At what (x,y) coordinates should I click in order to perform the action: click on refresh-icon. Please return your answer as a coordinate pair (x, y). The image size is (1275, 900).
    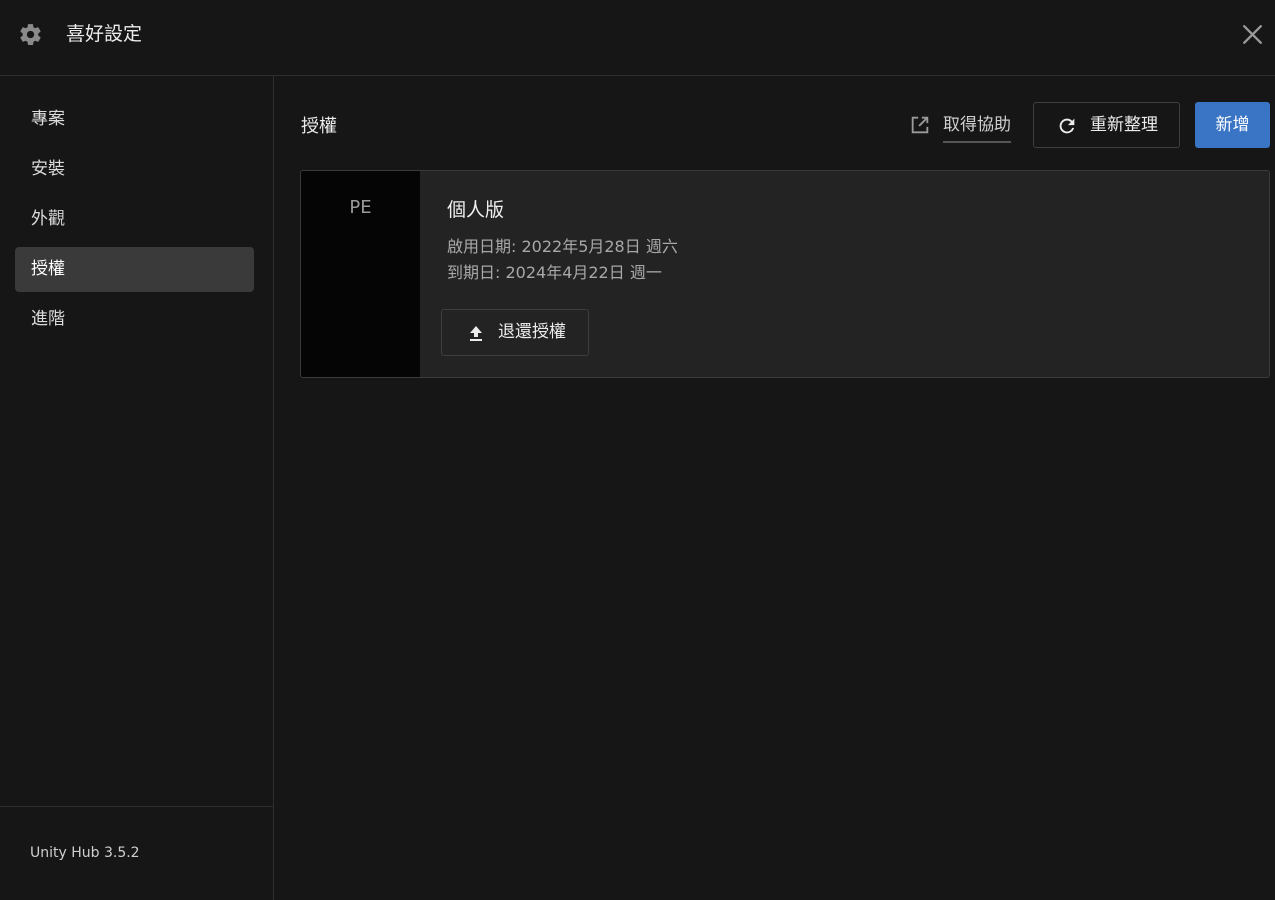
    Looking at the image, I should click on (1067, 126).